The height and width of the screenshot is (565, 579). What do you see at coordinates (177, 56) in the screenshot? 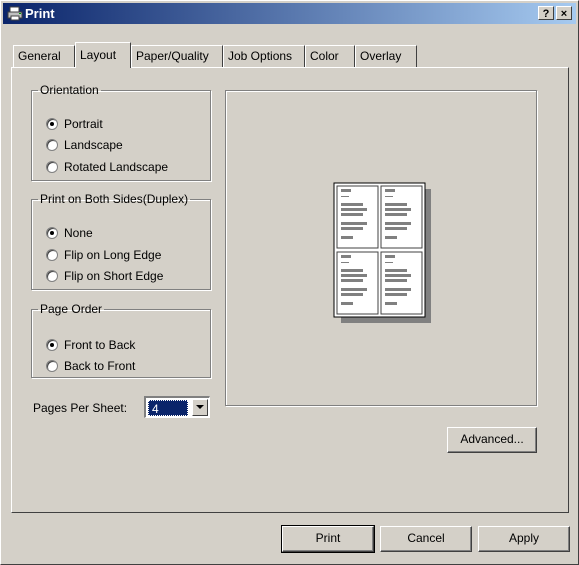
I see `tab-paper-quality: Paper/Quality` at bounding box center [177, 56].